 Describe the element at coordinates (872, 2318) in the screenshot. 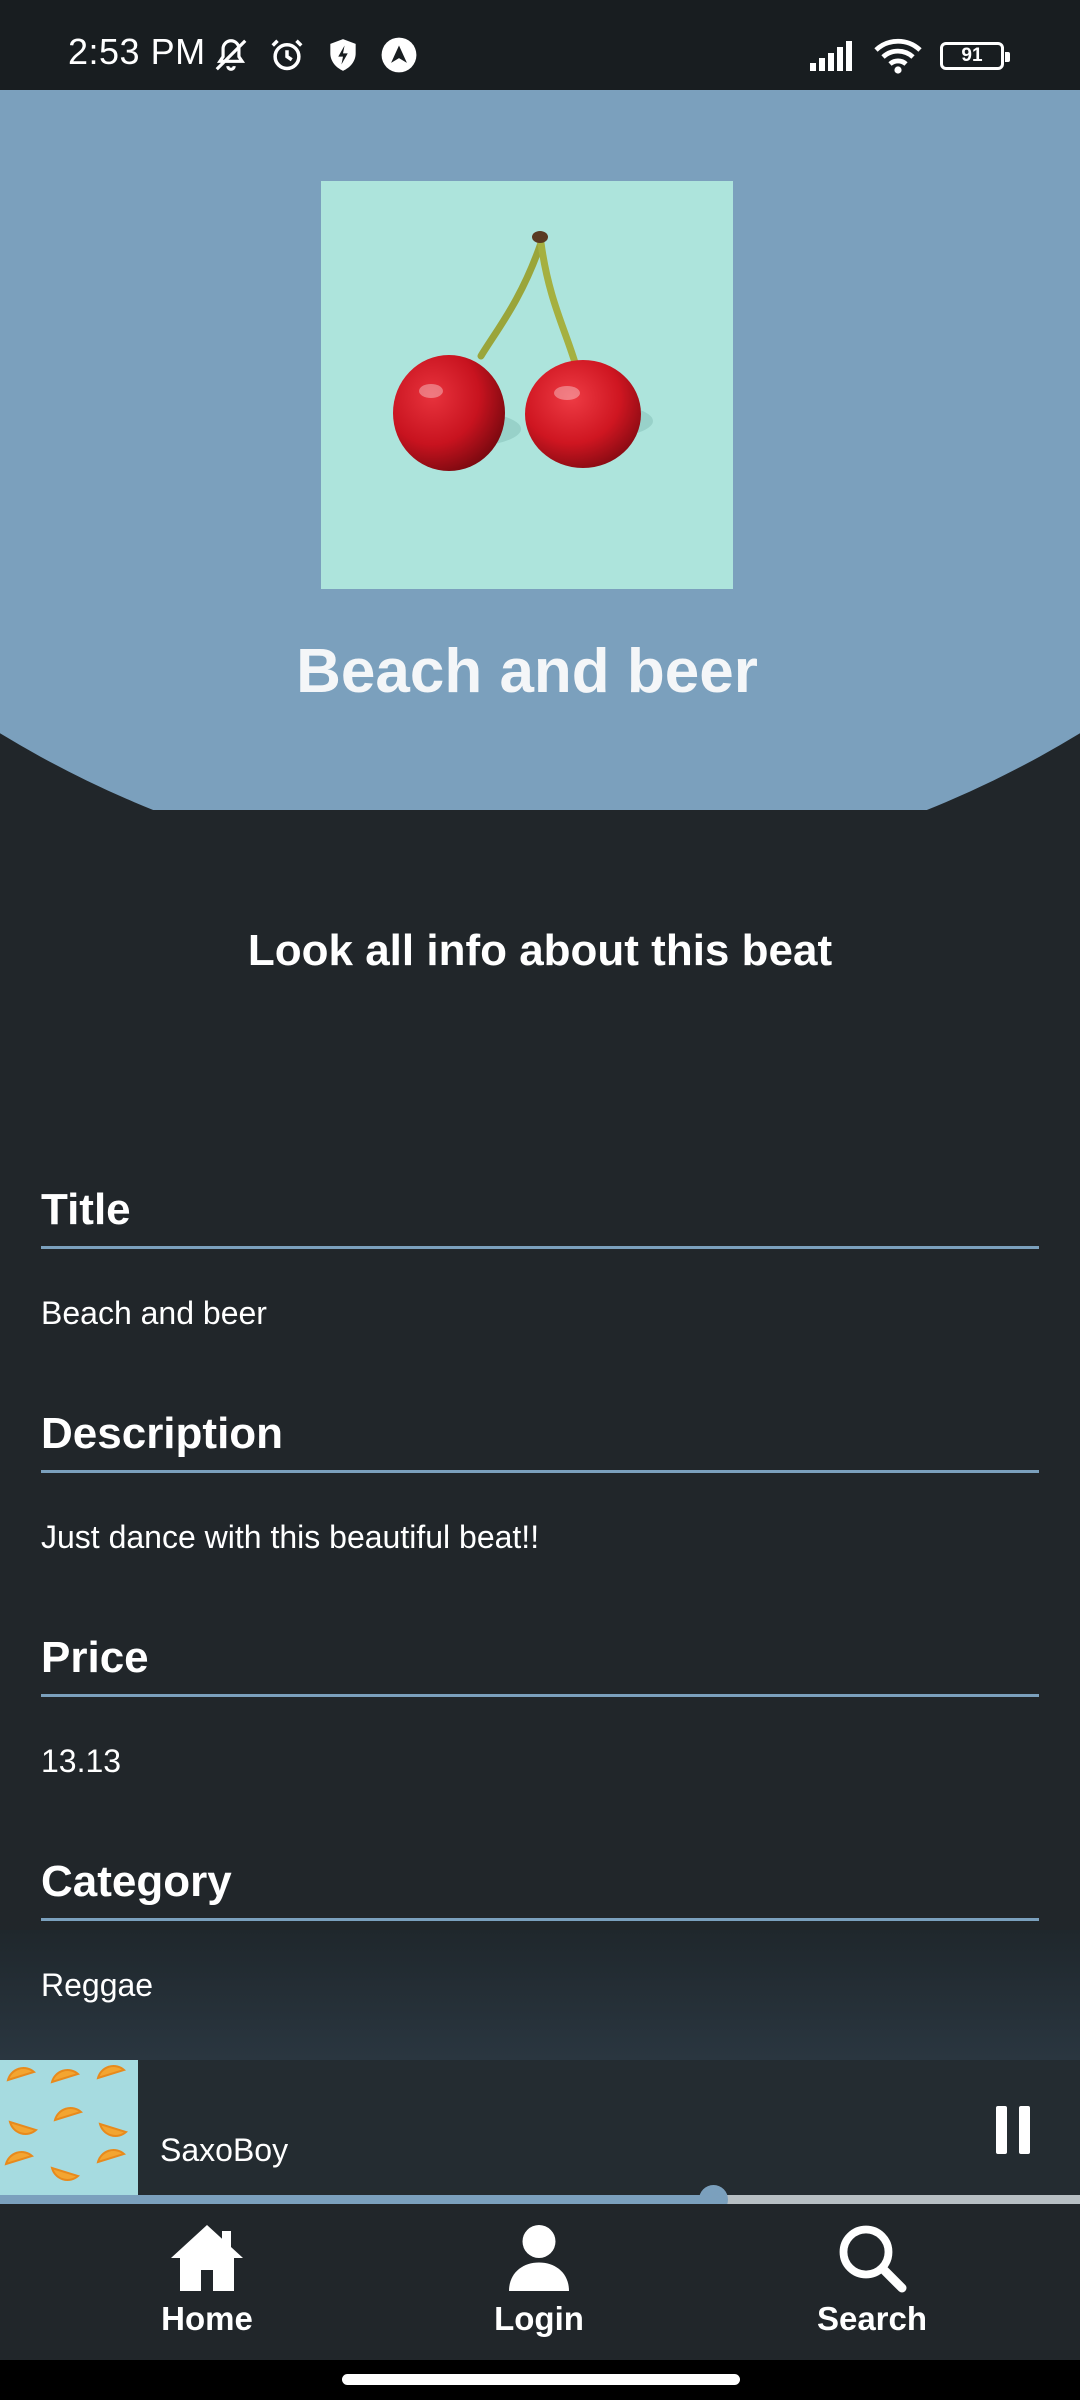

I see `nav-search-label: Search` at that location.